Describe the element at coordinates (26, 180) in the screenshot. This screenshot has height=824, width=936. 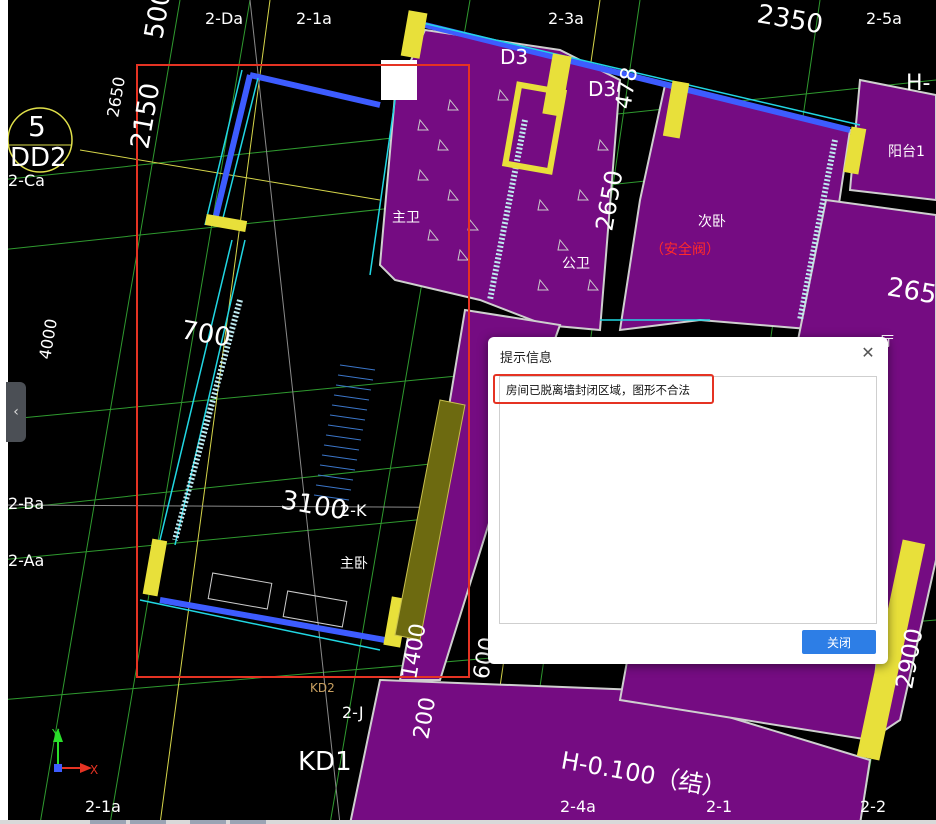
I see `axis-label-2-Ca: 2-Ca` at that location.